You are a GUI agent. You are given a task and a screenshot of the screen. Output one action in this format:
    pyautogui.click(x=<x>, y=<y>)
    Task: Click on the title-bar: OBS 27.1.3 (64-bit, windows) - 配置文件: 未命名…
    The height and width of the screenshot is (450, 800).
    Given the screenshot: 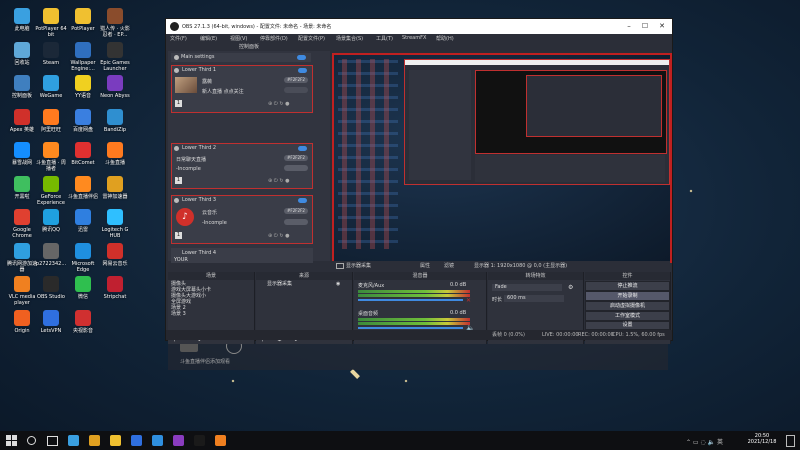 What is the action you would take?
    pyautogui.click(x=419, y=26)
    